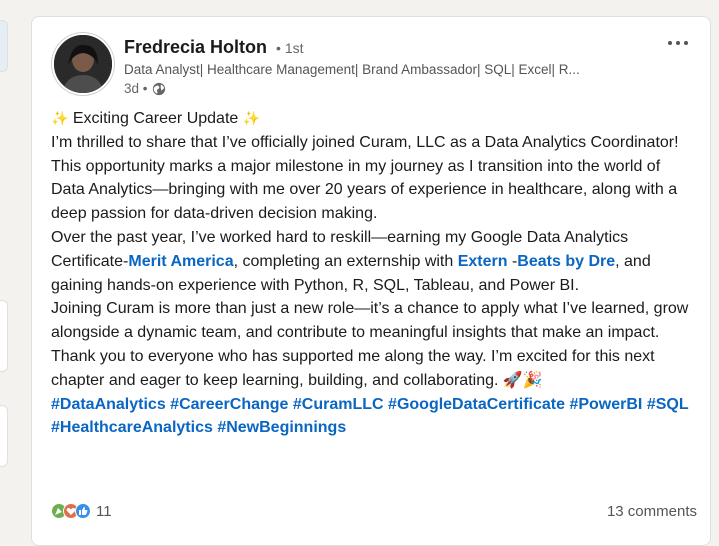 This screenshot has width=719, height=546. What do you see at coordinates (483, 261) in the screenshot?
I see `mention-extern: Extern` at bounding box center [483, 261].